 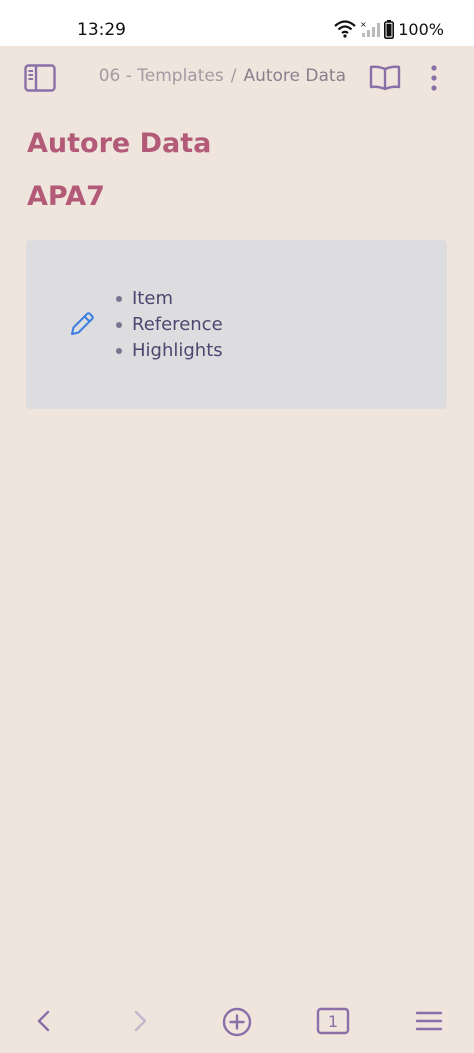 I want to click on breadcrumb: 06 - Templates / Autore Data, so click(x=222, y=76).